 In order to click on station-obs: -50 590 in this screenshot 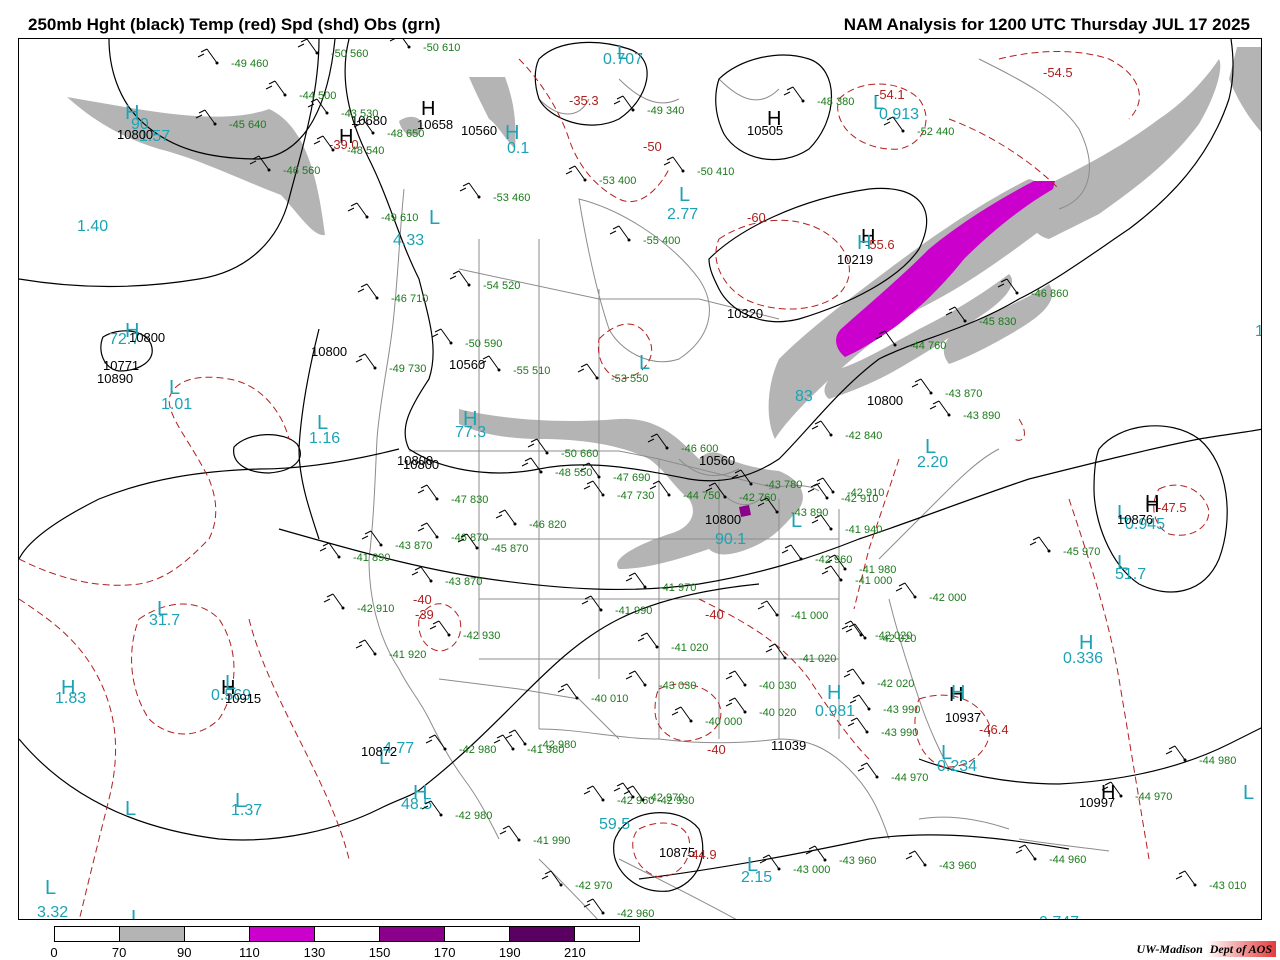, I will do `click(483, 344)`.